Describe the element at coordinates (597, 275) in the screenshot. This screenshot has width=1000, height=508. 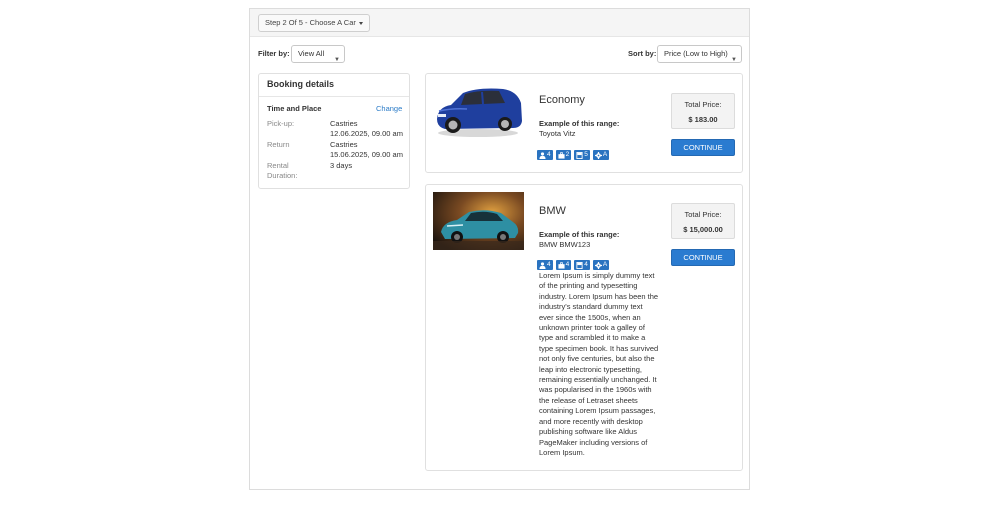
I see `description-line: Lorem Ipsum is simply dummy text` at that location.